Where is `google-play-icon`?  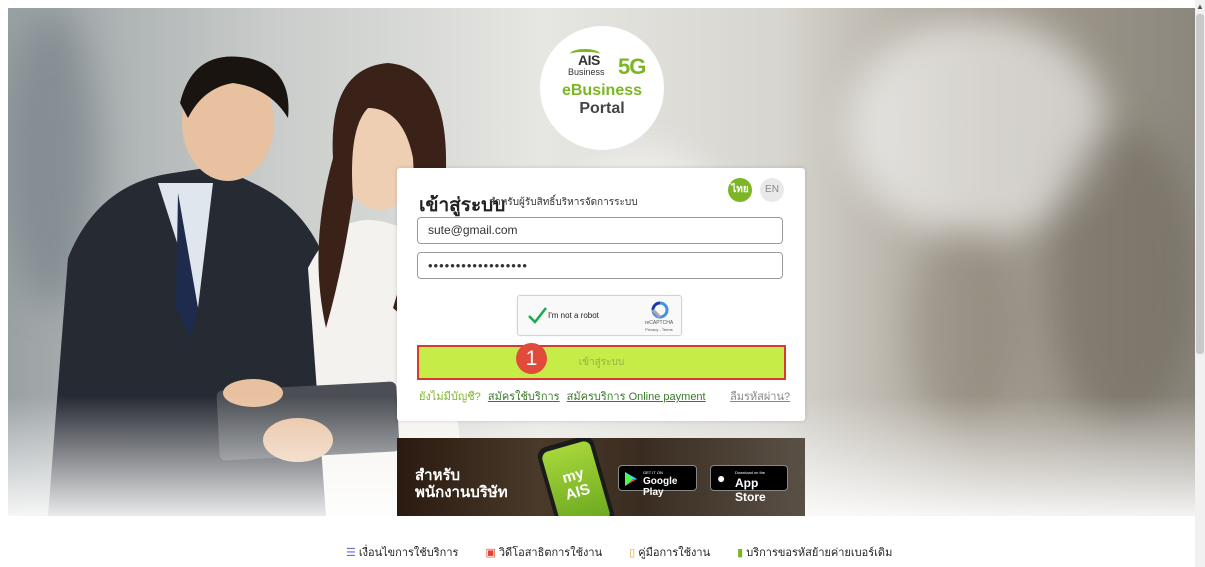 google-play-icon is located at coordinates (631, 479).